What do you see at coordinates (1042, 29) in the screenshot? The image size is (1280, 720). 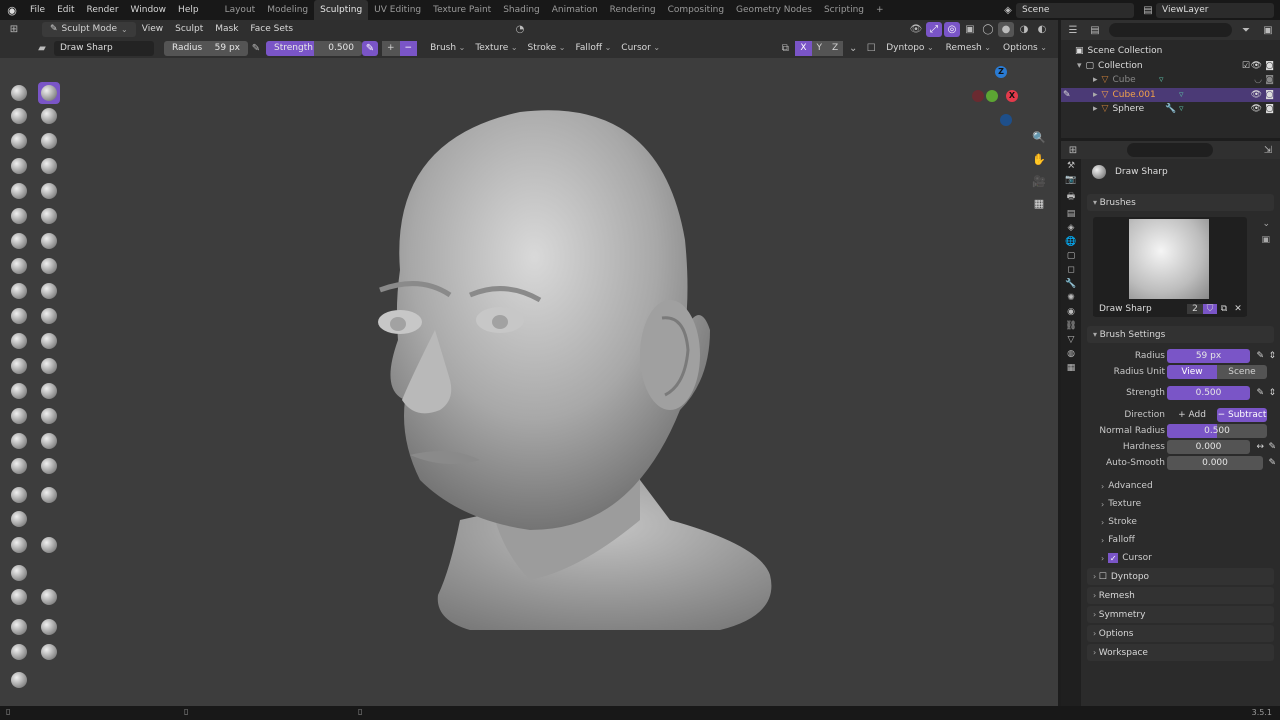 I see `shading-rendered-icon: ◐` at bounding box center [1042, 29].